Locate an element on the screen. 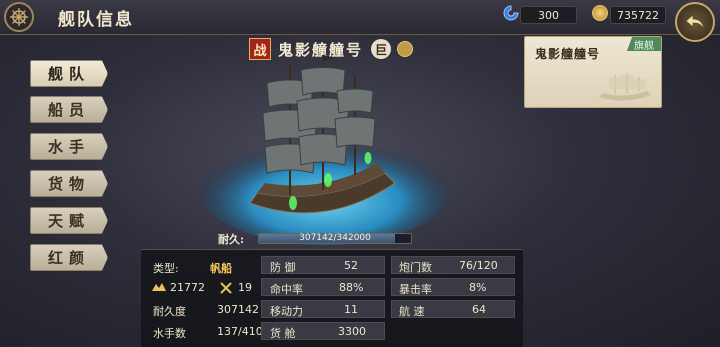 The width and height of the screenshot is (720, 347). back-button is located at coordinates (695, 22).